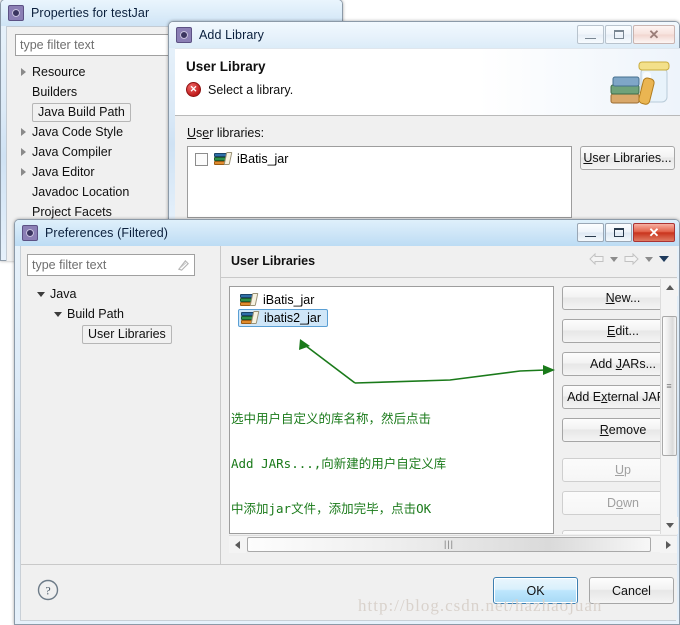 This screenshot has height=625, width=680. Describe the element at coordinates (111, 265) in the screenshot. I see `preferences-filter-input: type filter text` at that location.